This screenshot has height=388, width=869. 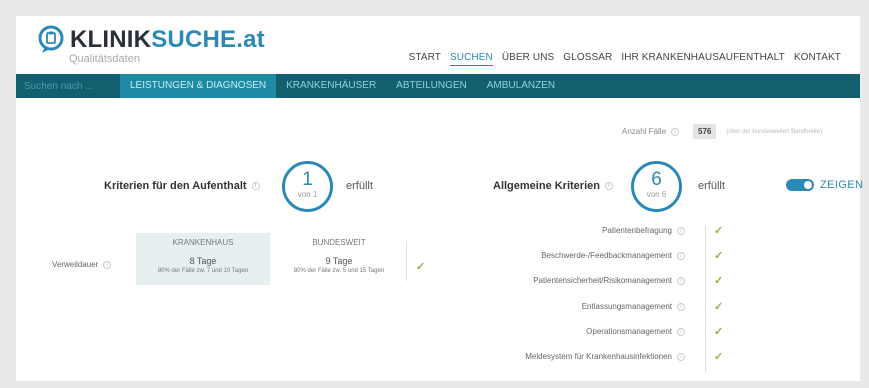 I want to click on general-criteria-total: von 6, so click(x=656, y=194).